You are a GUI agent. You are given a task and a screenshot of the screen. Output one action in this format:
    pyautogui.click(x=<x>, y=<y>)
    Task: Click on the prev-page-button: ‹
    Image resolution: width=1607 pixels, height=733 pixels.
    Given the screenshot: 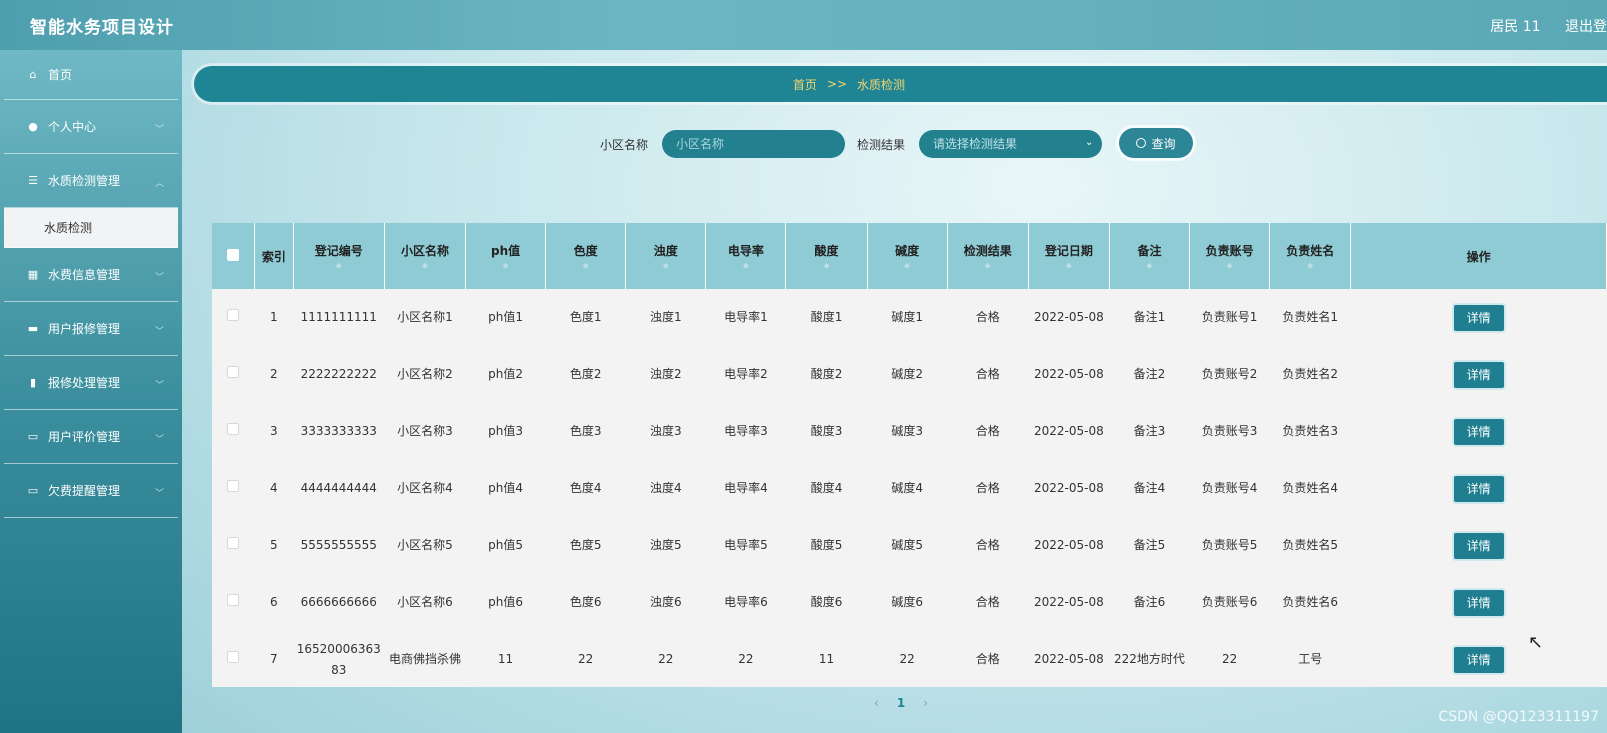 What is the action you would take?
    pyautogui.click(x=876, y=703)
    